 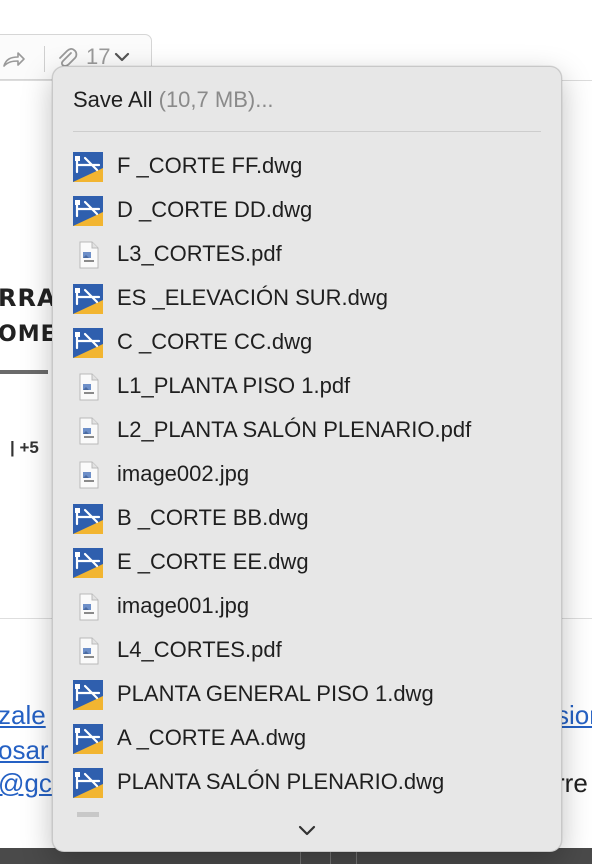 What do you see at coordinates (213, 517) in the screenshot?
I see `attachment-name: B _CORTE BB.dwg` at bounding box center [213, 517].